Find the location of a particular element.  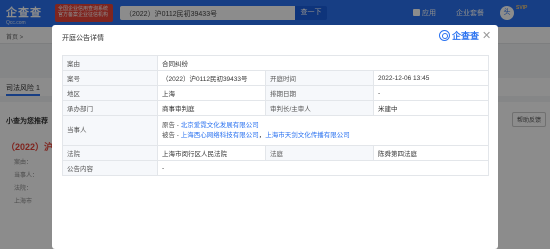

defendant-line: 被告 - 上海西心网络科技有限公司，上海市天剑文化传播有限公司 is located at coordinates (323, 136).